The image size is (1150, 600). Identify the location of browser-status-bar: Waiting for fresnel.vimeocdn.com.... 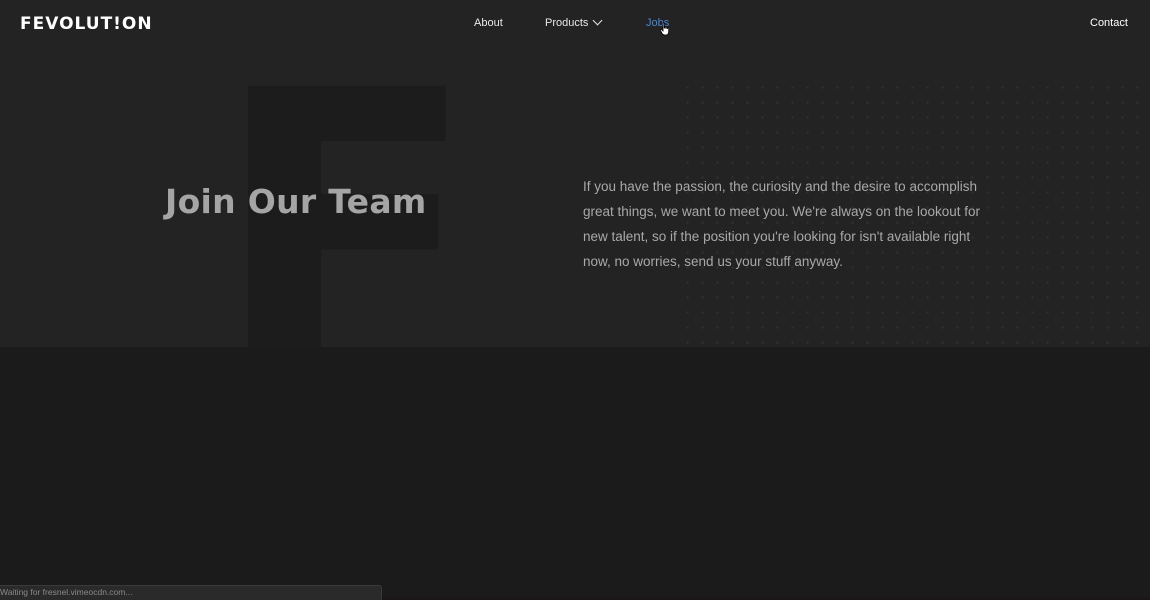
(191, 592).